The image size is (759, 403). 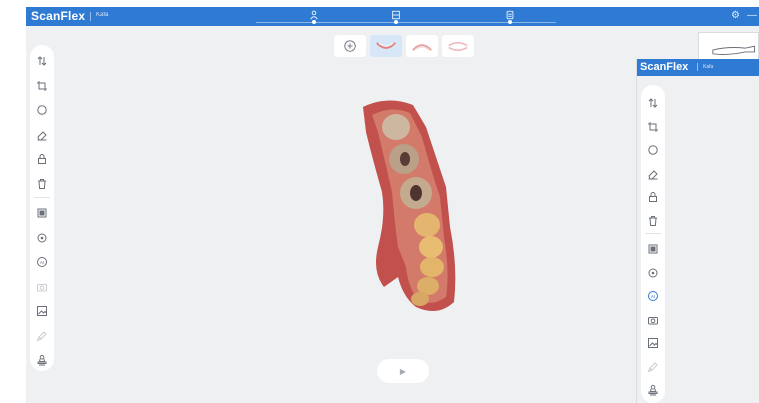 I want to click on add-icon, so click(x=350, y=46).